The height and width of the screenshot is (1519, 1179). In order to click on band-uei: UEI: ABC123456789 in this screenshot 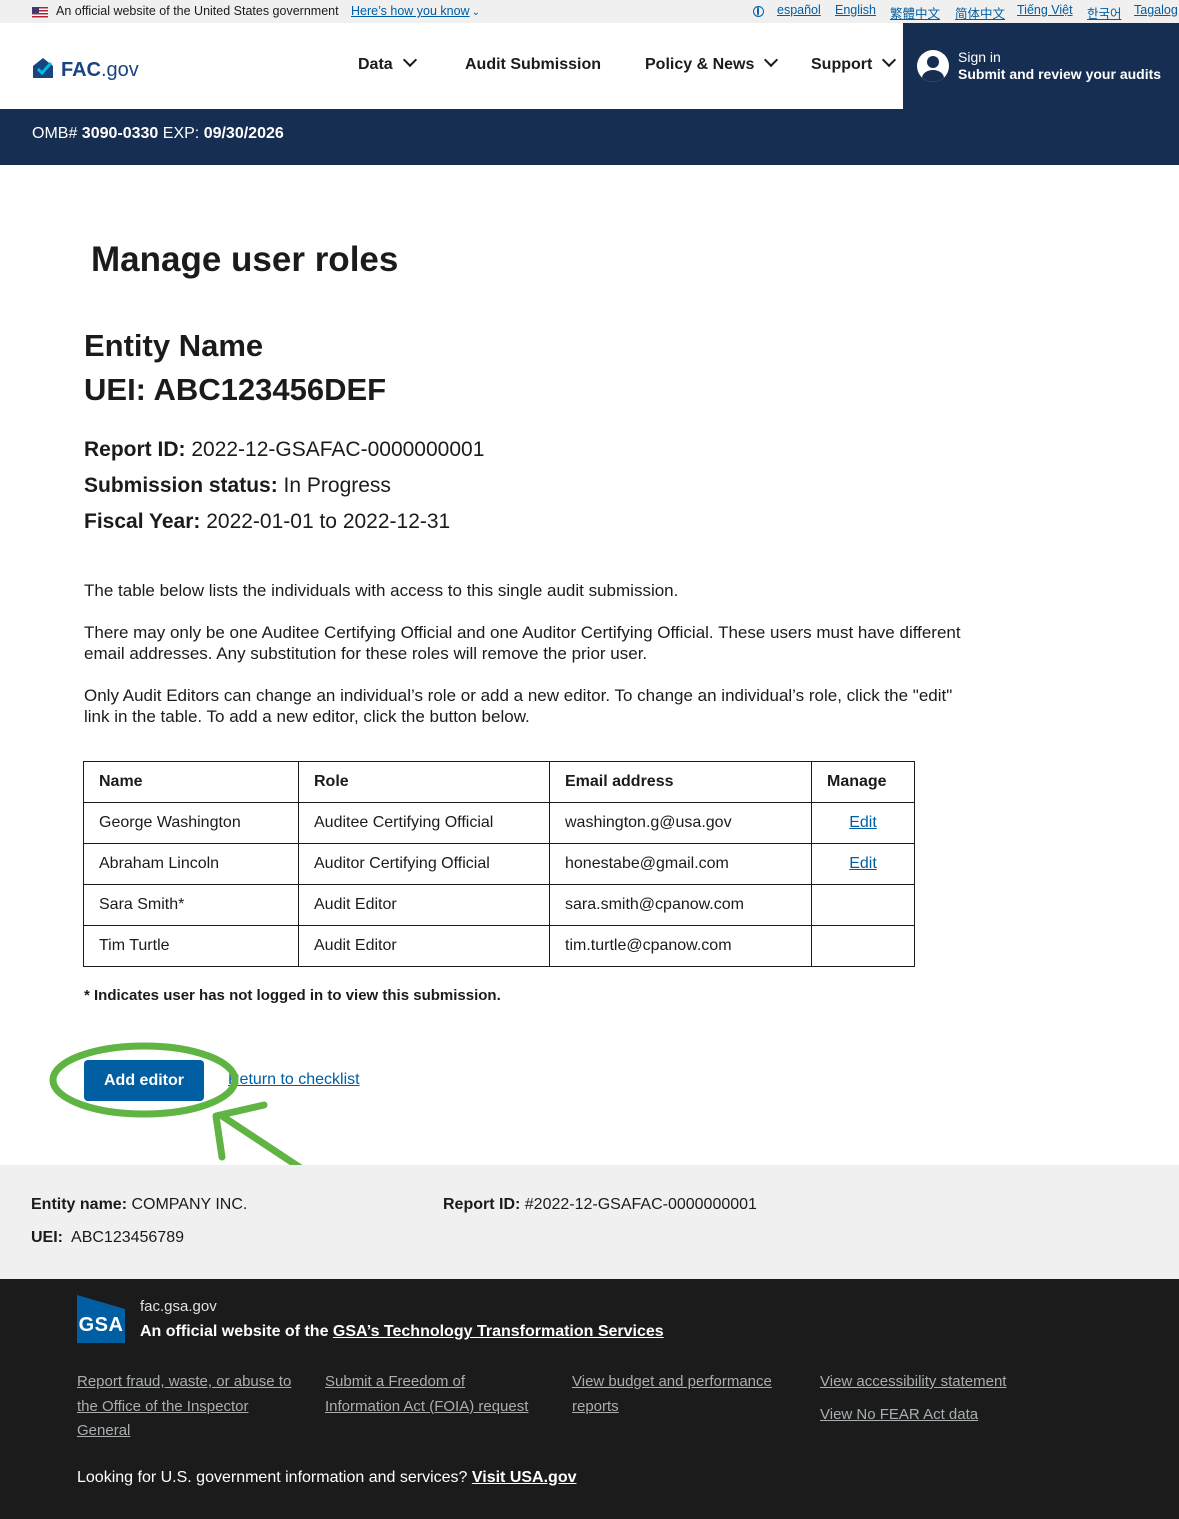, I will do `click(107, 1238)`.